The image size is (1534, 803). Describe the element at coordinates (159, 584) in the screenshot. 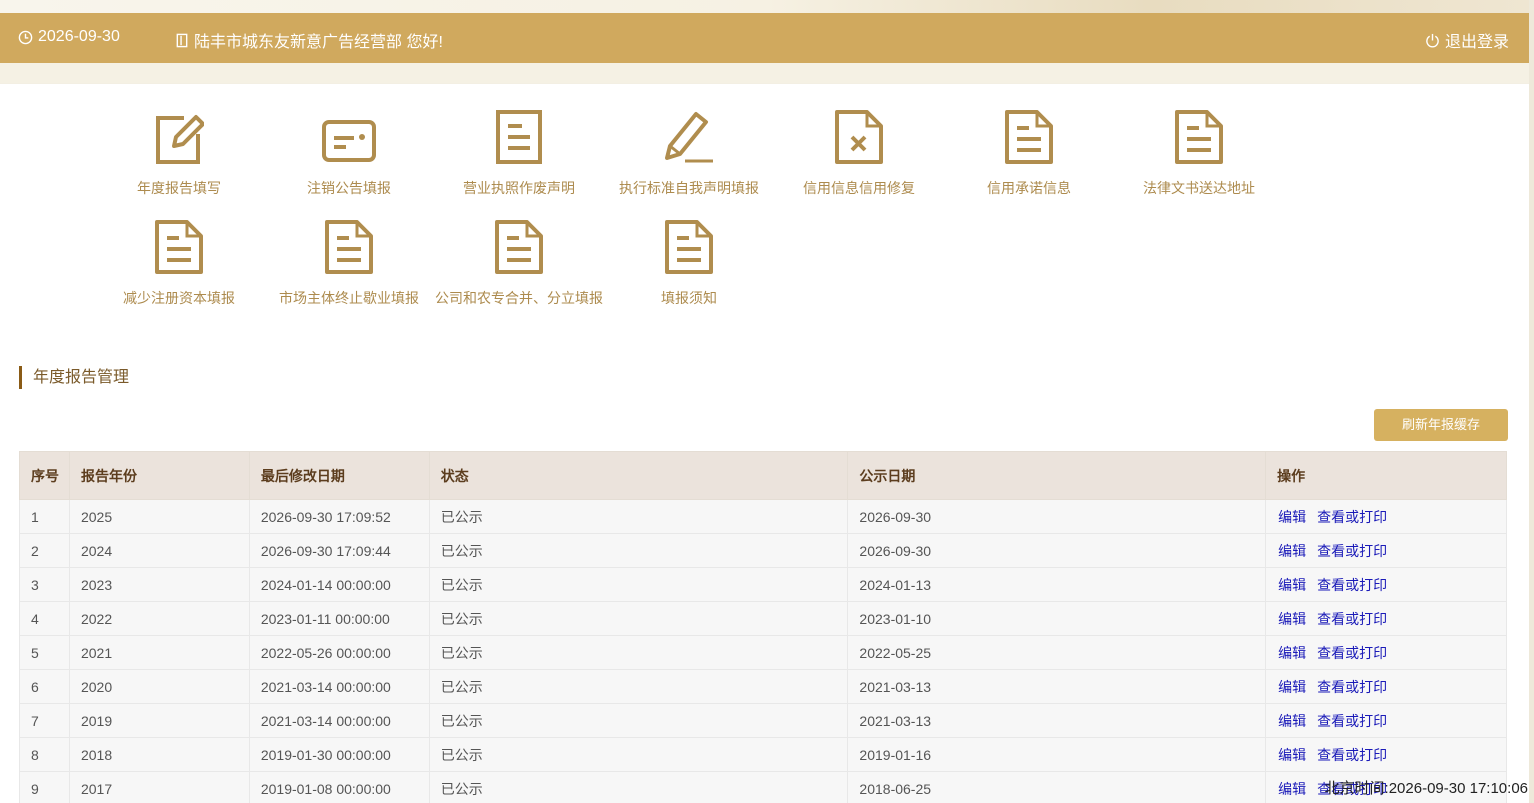

I see `table-cell: 2023` at that location.